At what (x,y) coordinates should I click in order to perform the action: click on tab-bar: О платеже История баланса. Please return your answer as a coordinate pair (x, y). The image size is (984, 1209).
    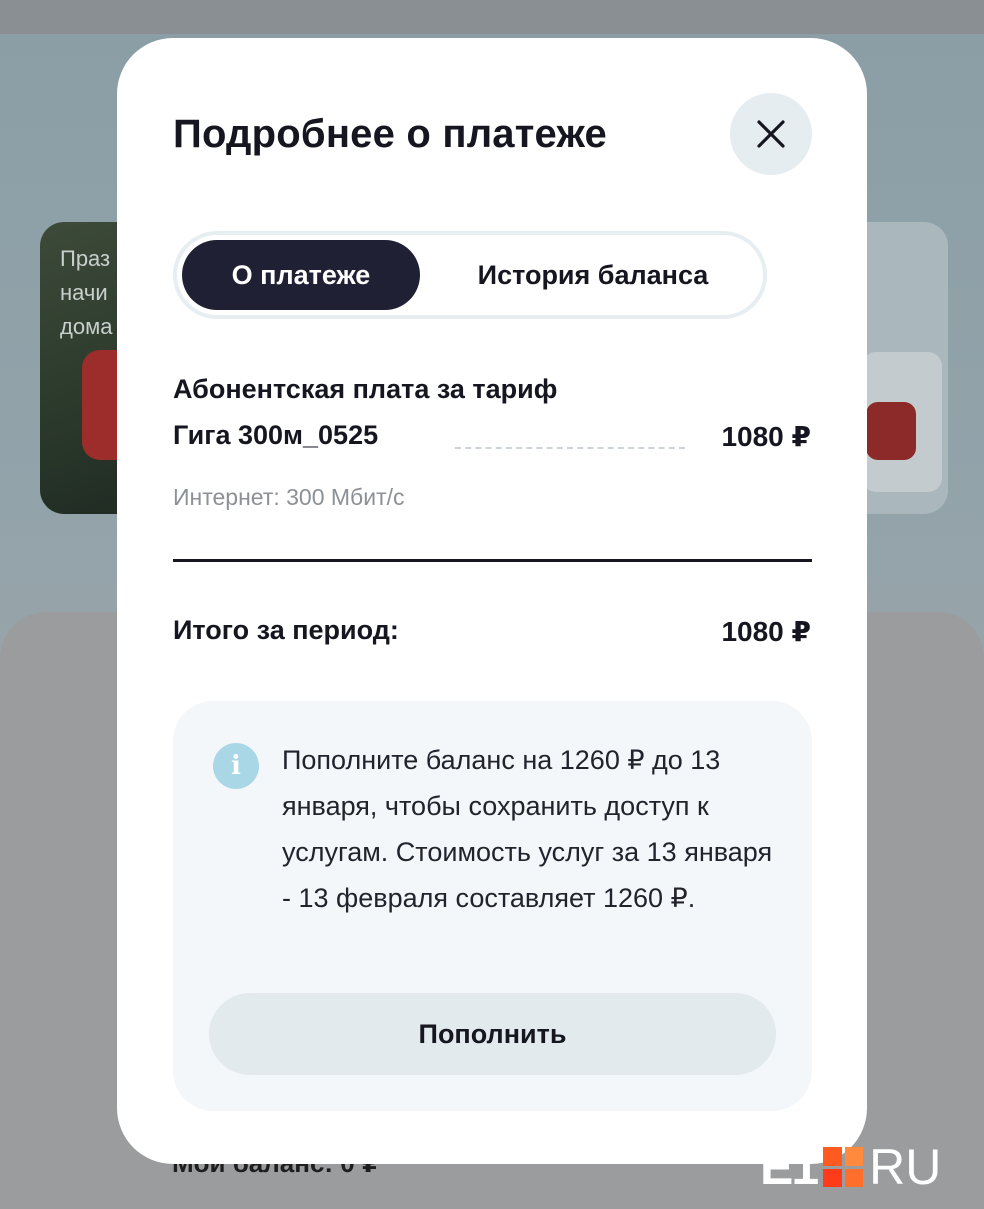
    Looking at the image, I should click on (470, 275).